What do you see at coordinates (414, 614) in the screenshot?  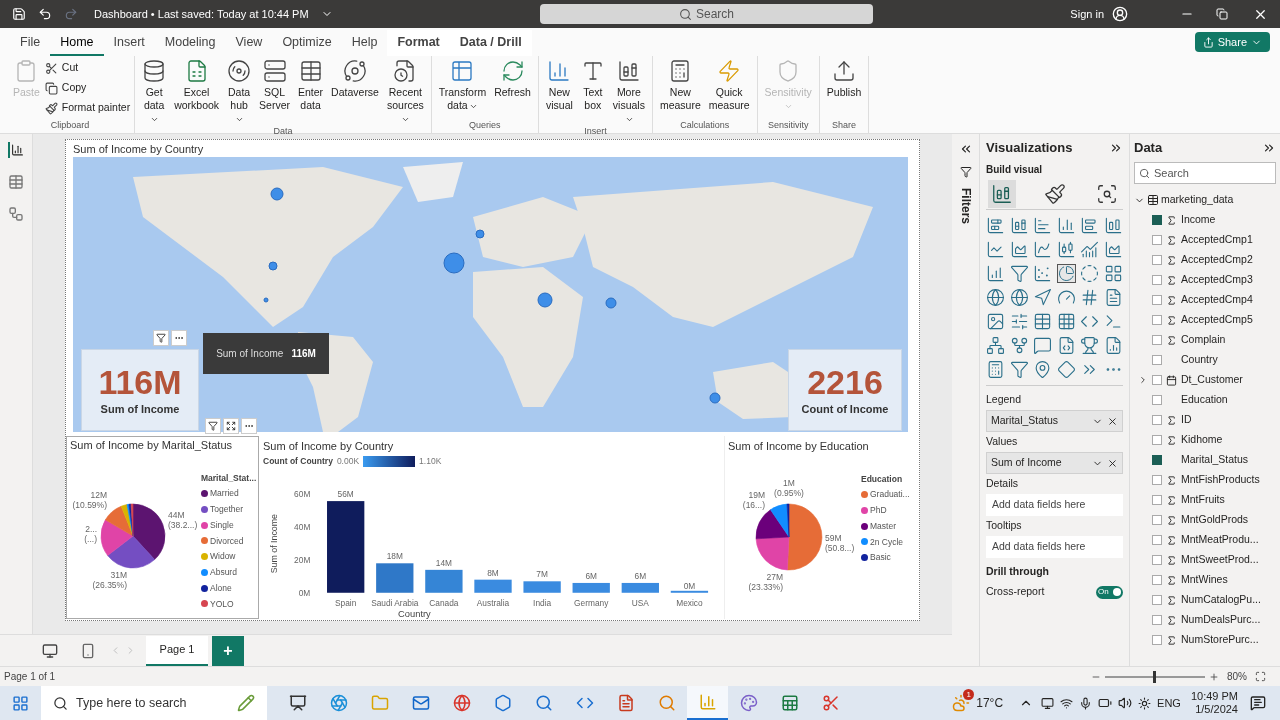 I see `axis-title: Country` at bounding box center [414, 614].